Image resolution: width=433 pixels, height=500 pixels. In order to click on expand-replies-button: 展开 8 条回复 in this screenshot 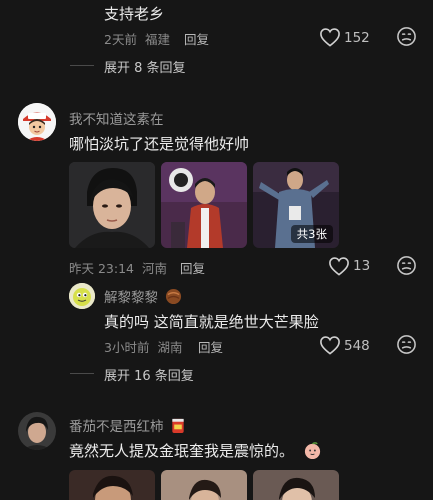, I will do `click(145, 66)`.